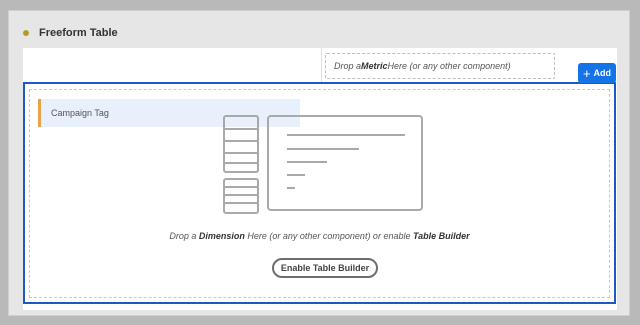 The height and width of the screenshot is (325, 640). I want to click on add-button-label: Add, so click(602, 73).